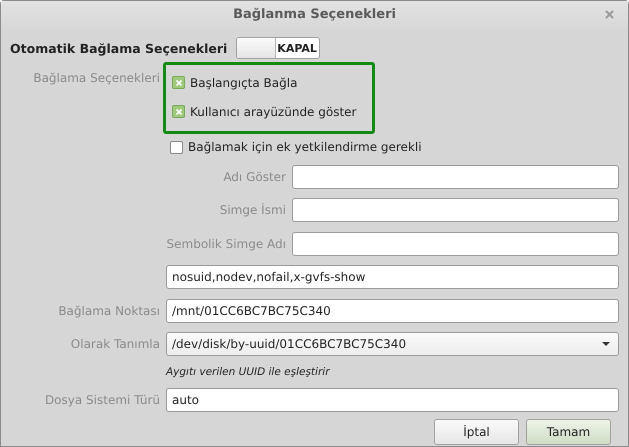  I want to click on field-label: Adı Göster, so click(254, 177).